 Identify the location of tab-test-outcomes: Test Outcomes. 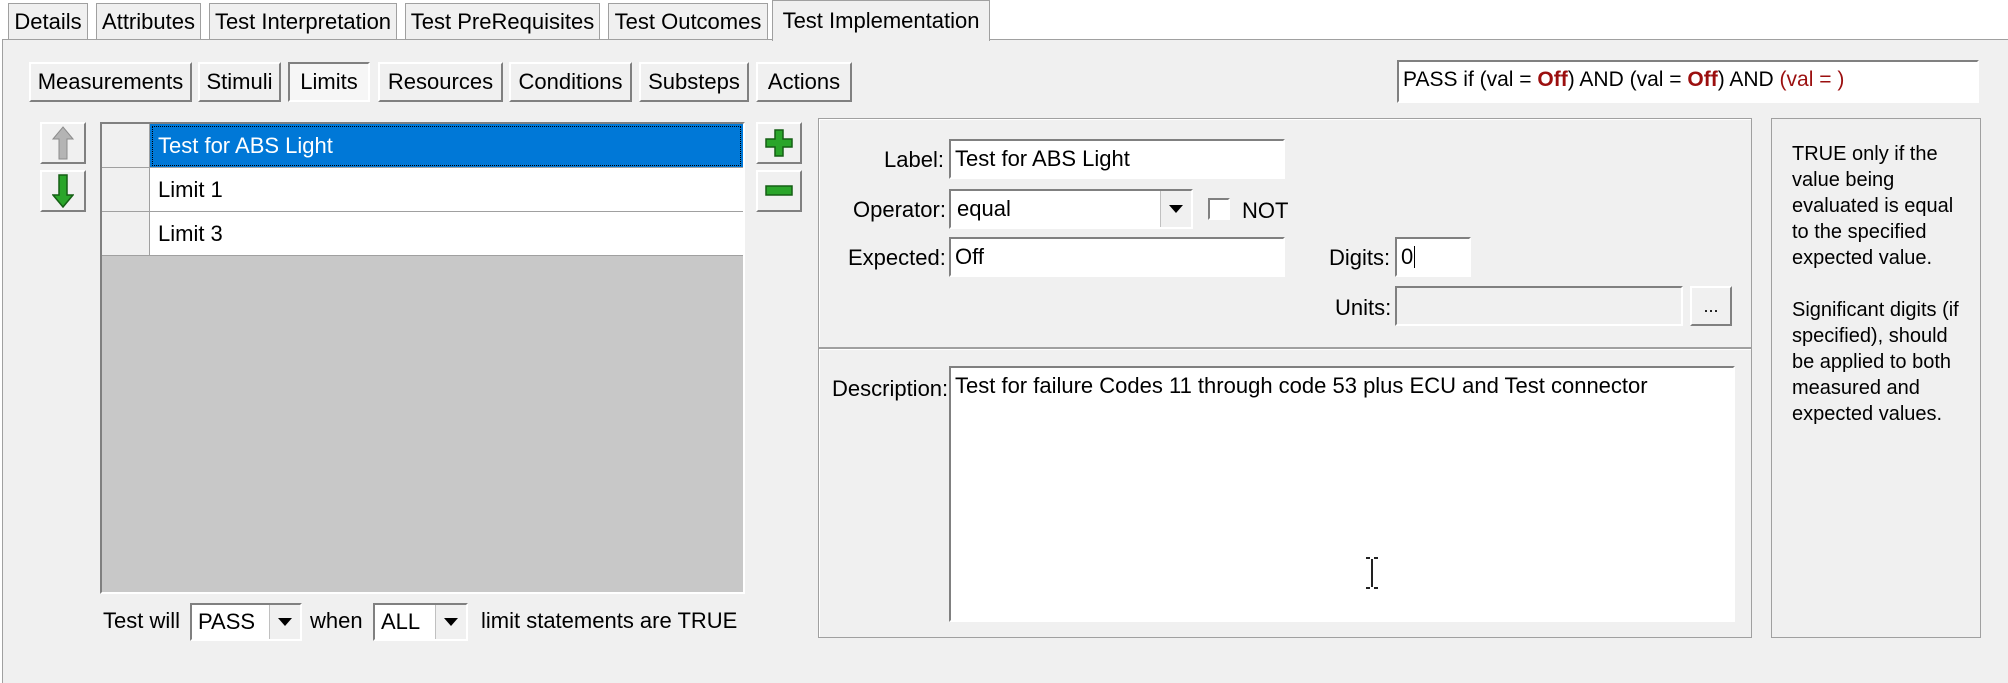
(688, 21).